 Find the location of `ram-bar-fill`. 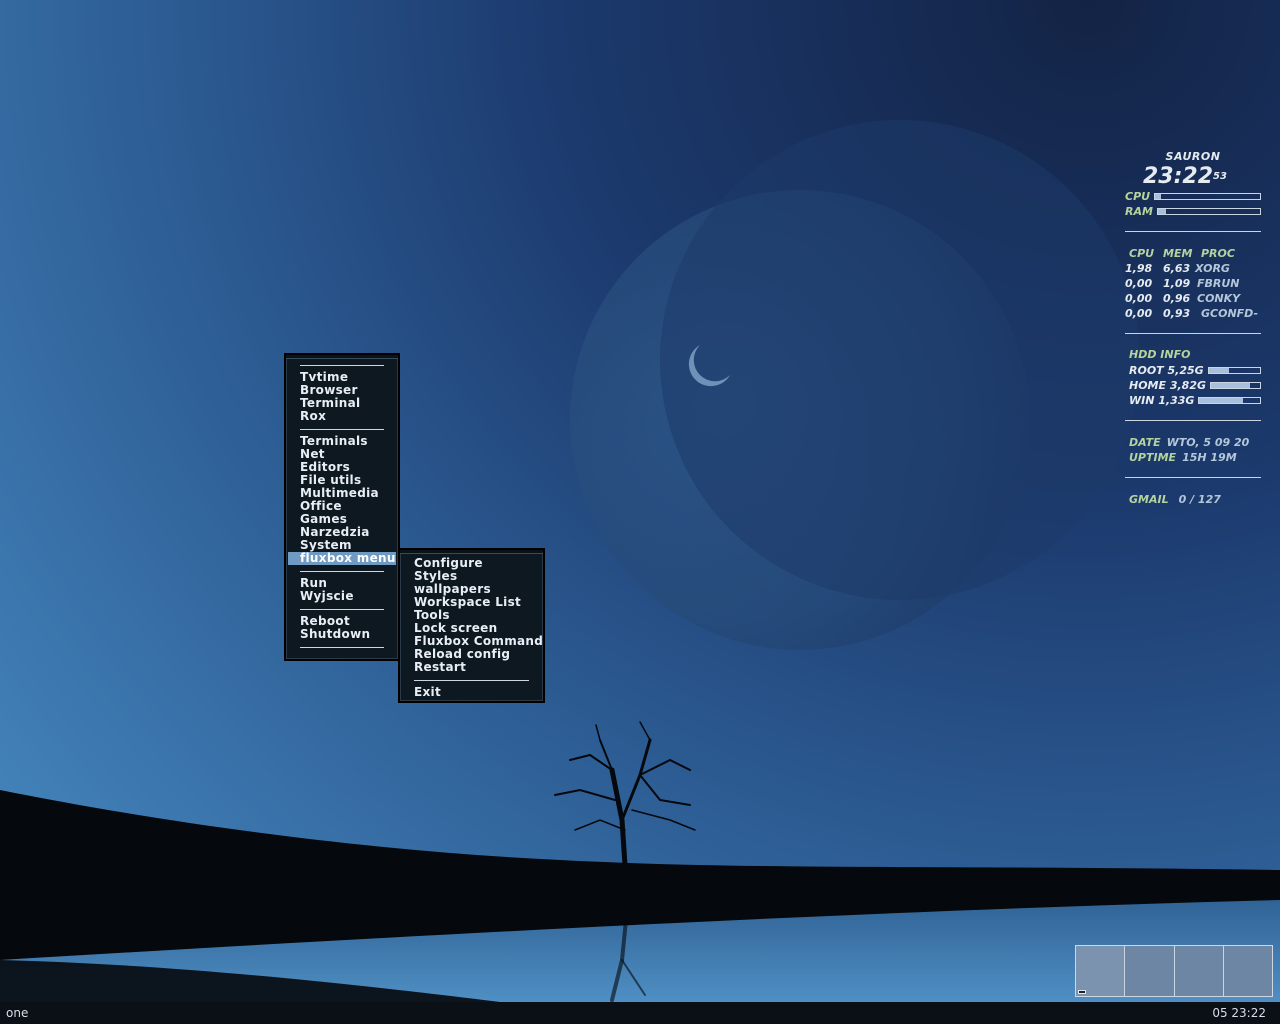

ram-bar-fill is located at coordinates (1162, 211).